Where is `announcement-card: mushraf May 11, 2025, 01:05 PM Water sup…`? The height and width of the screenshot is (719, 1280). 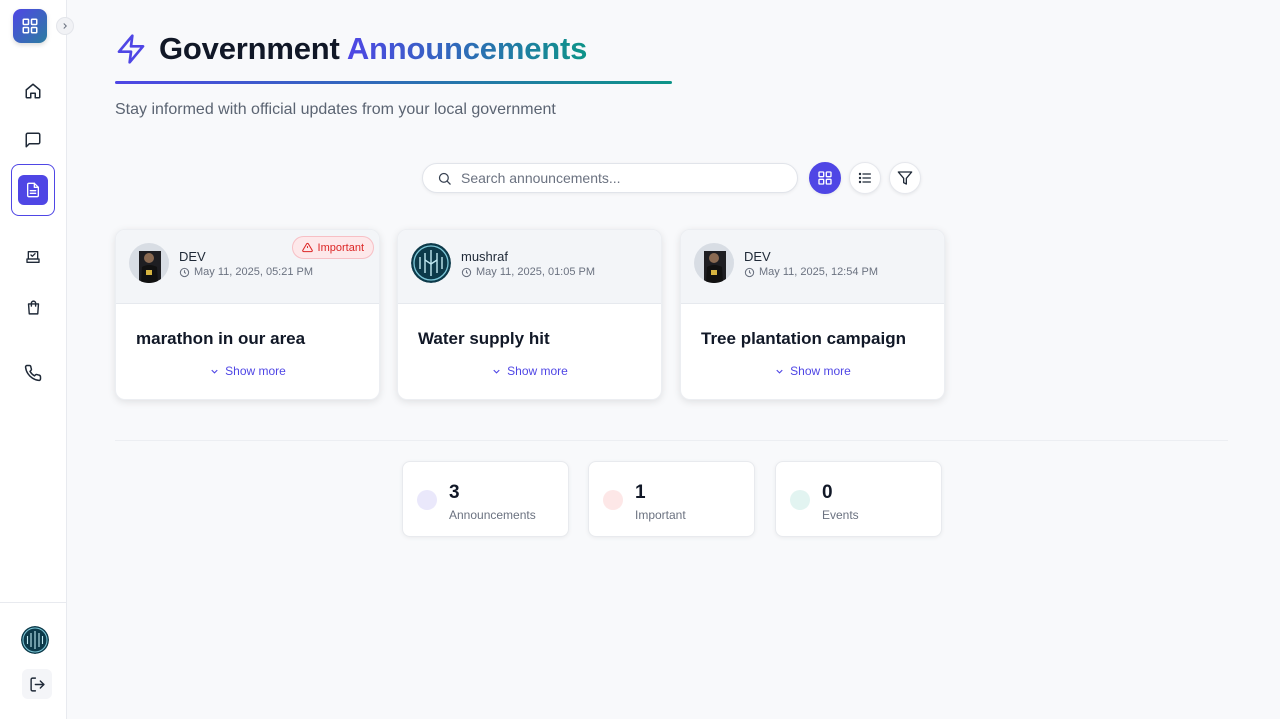
announcement-card: mushraf May 11, 2025, 01:05 PM Water sup… is located at coordinates (529, 314).